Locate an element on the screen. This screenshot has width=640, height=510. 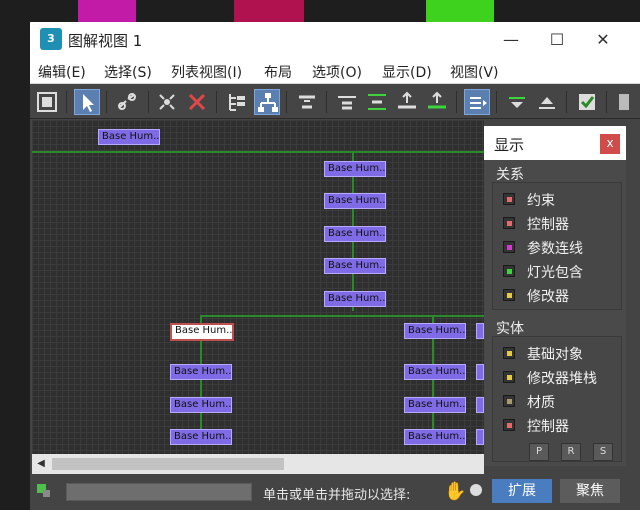
minimize-button: — is located at coordinates (511, 40).